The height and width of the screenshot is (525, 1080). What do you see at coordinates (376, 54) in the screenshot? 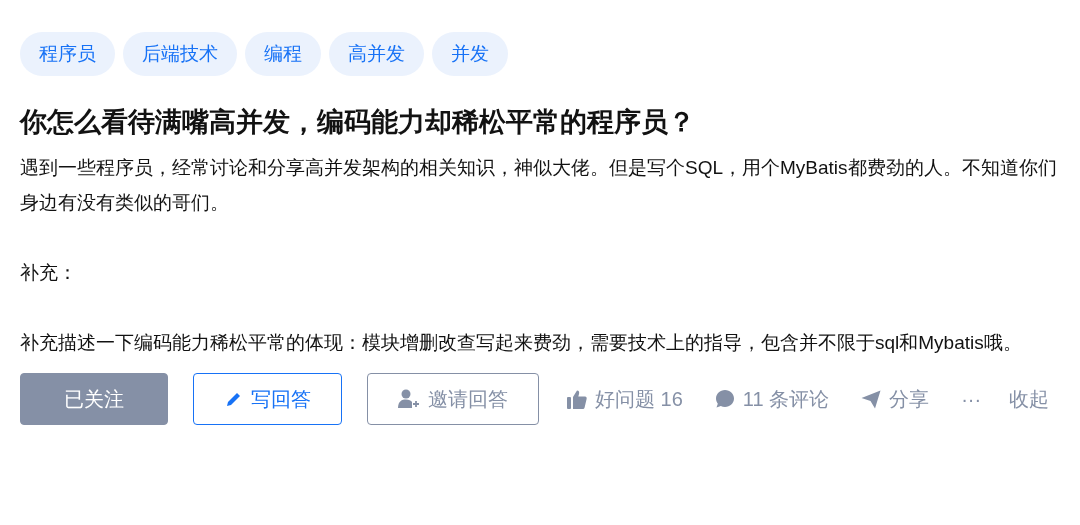
I see `topic-tag: 高并发` at bounding box center [376, 54].